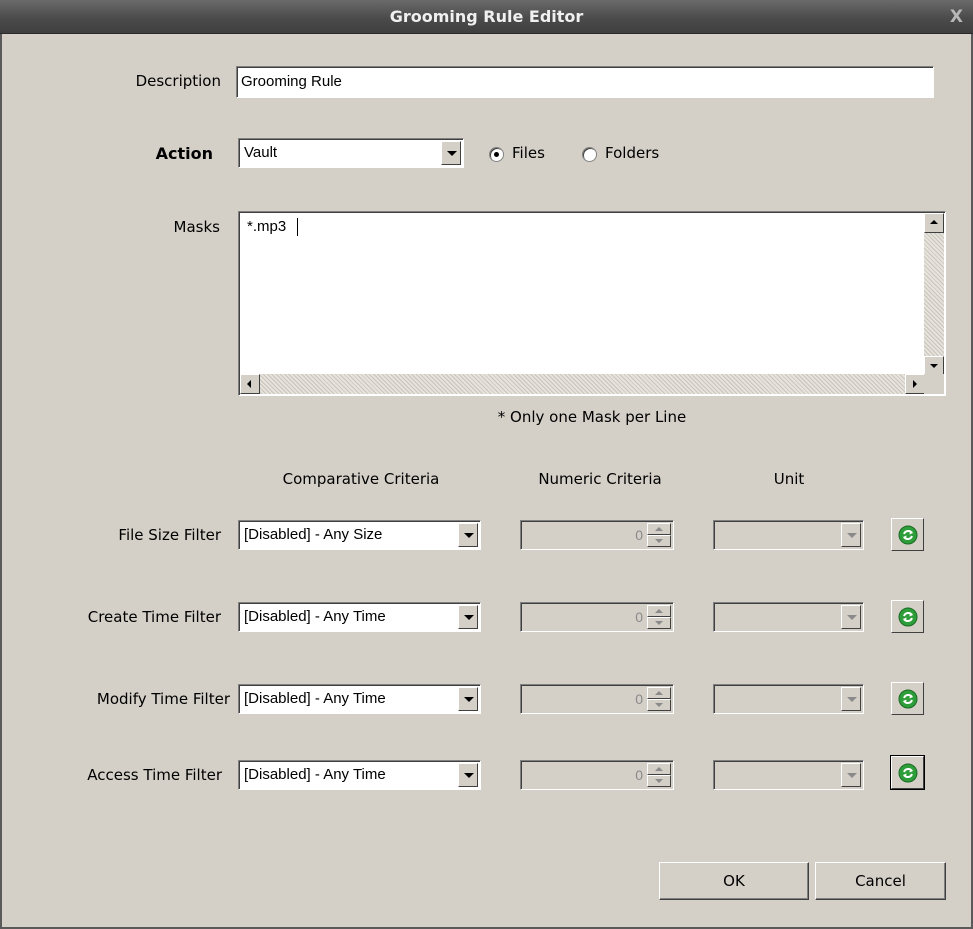 The width and height of the screenshot is (973, 929). Describe the element at coordinates (788, 617) in the screenshot. I see `create-time-unit-select` at that location.